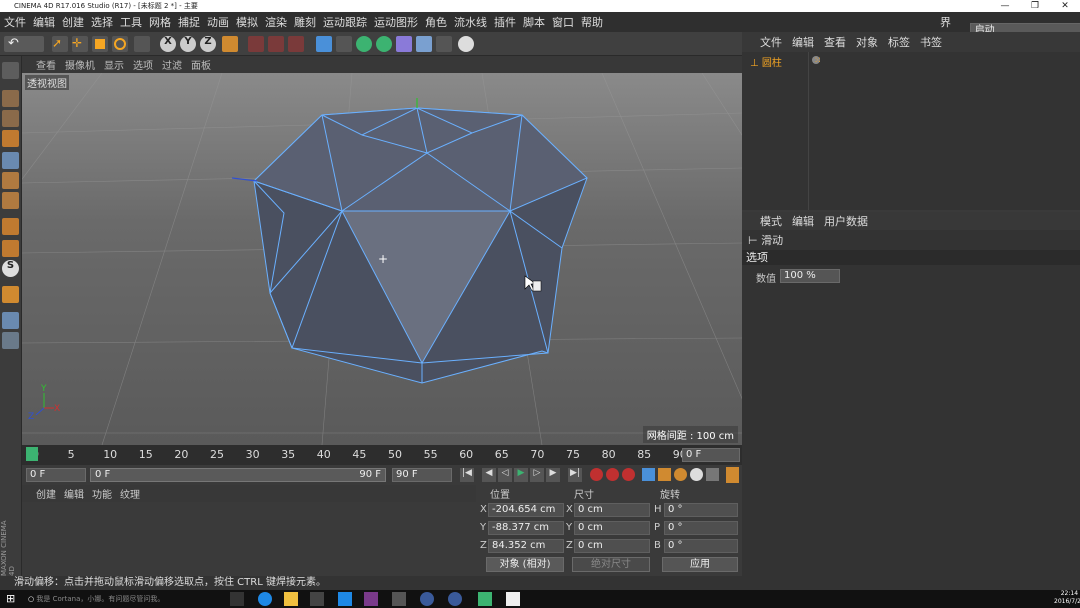 Image resolution: width=1080 pixels, height=608 pixels. What do you see at coordinates (247, 22) in the screenshot?
I see `menu-item: 模拟` at bounding box center [247, 22].